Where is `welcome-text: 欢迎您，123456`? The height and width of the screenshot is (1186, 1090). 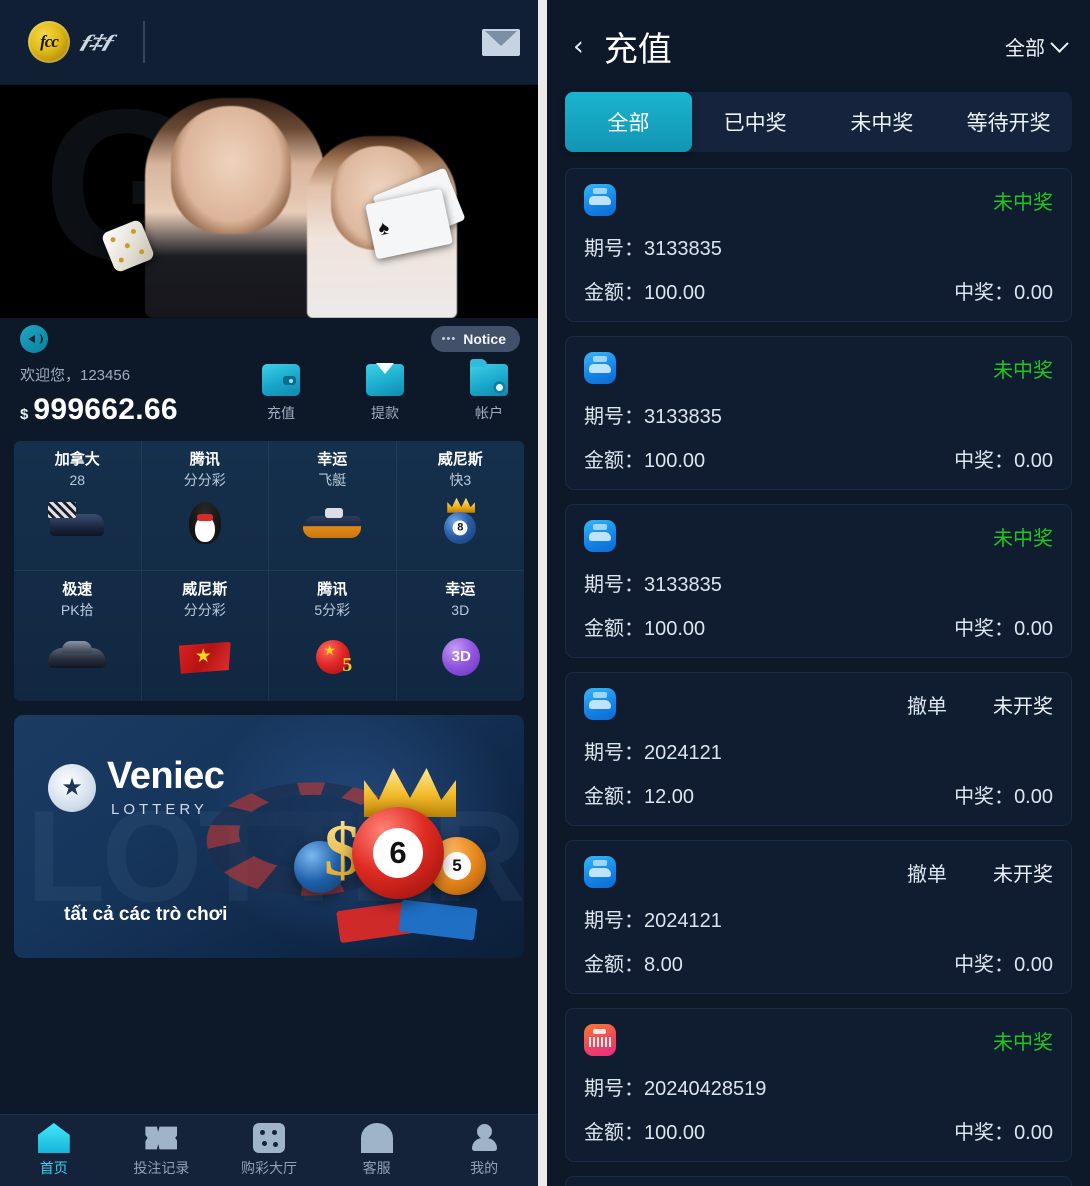
welcome-text: 欢迎您，123456 is located at coordinates (75, 375).